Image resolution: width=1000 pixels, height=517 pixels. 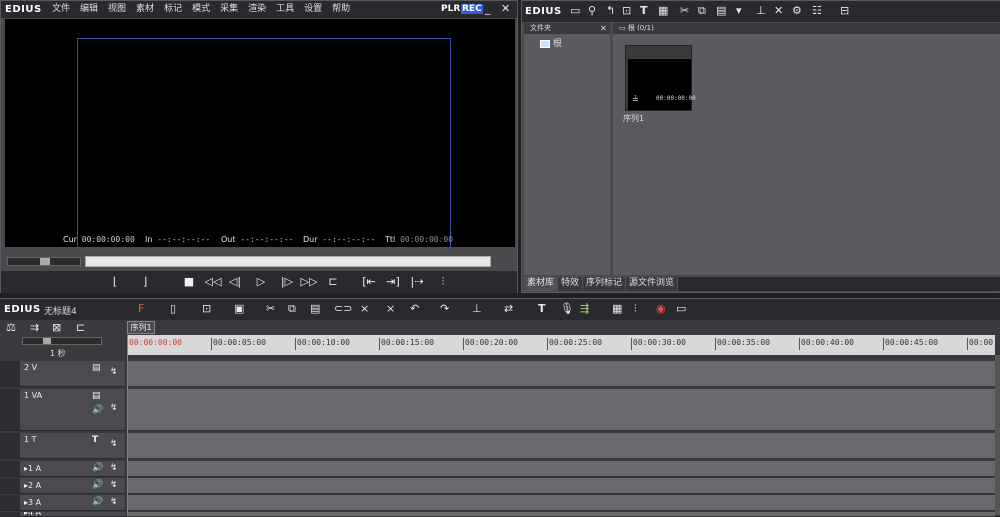 I want to click on rewind-icon: ◁◁, so click(x=213, y=282).